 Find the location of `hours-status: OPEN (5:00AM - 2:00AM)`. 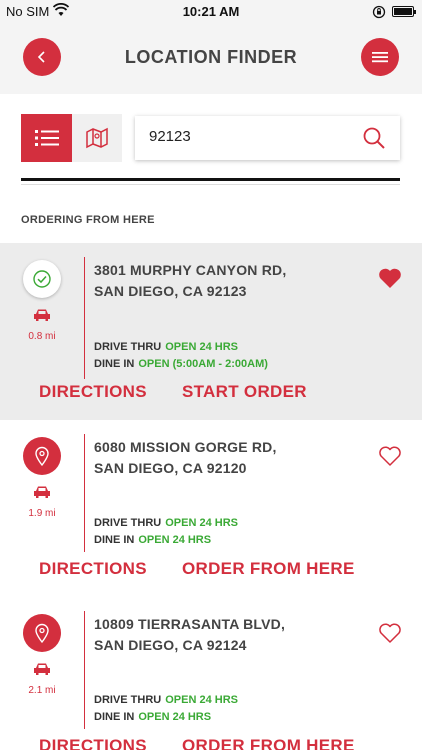

hours-status: OPEN (5:00AM - 2:00AM) is located at coordinates (203, 364).